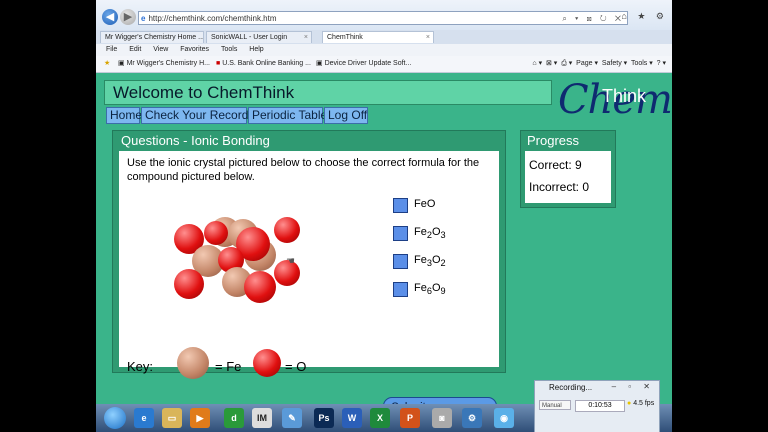 Image resolution: width=768 pixels, height=432 pixels. What do you see at coordinates (550, 165) in the screenshot?
I see `correct-label: Correct:` at bounding box center [550, 165].